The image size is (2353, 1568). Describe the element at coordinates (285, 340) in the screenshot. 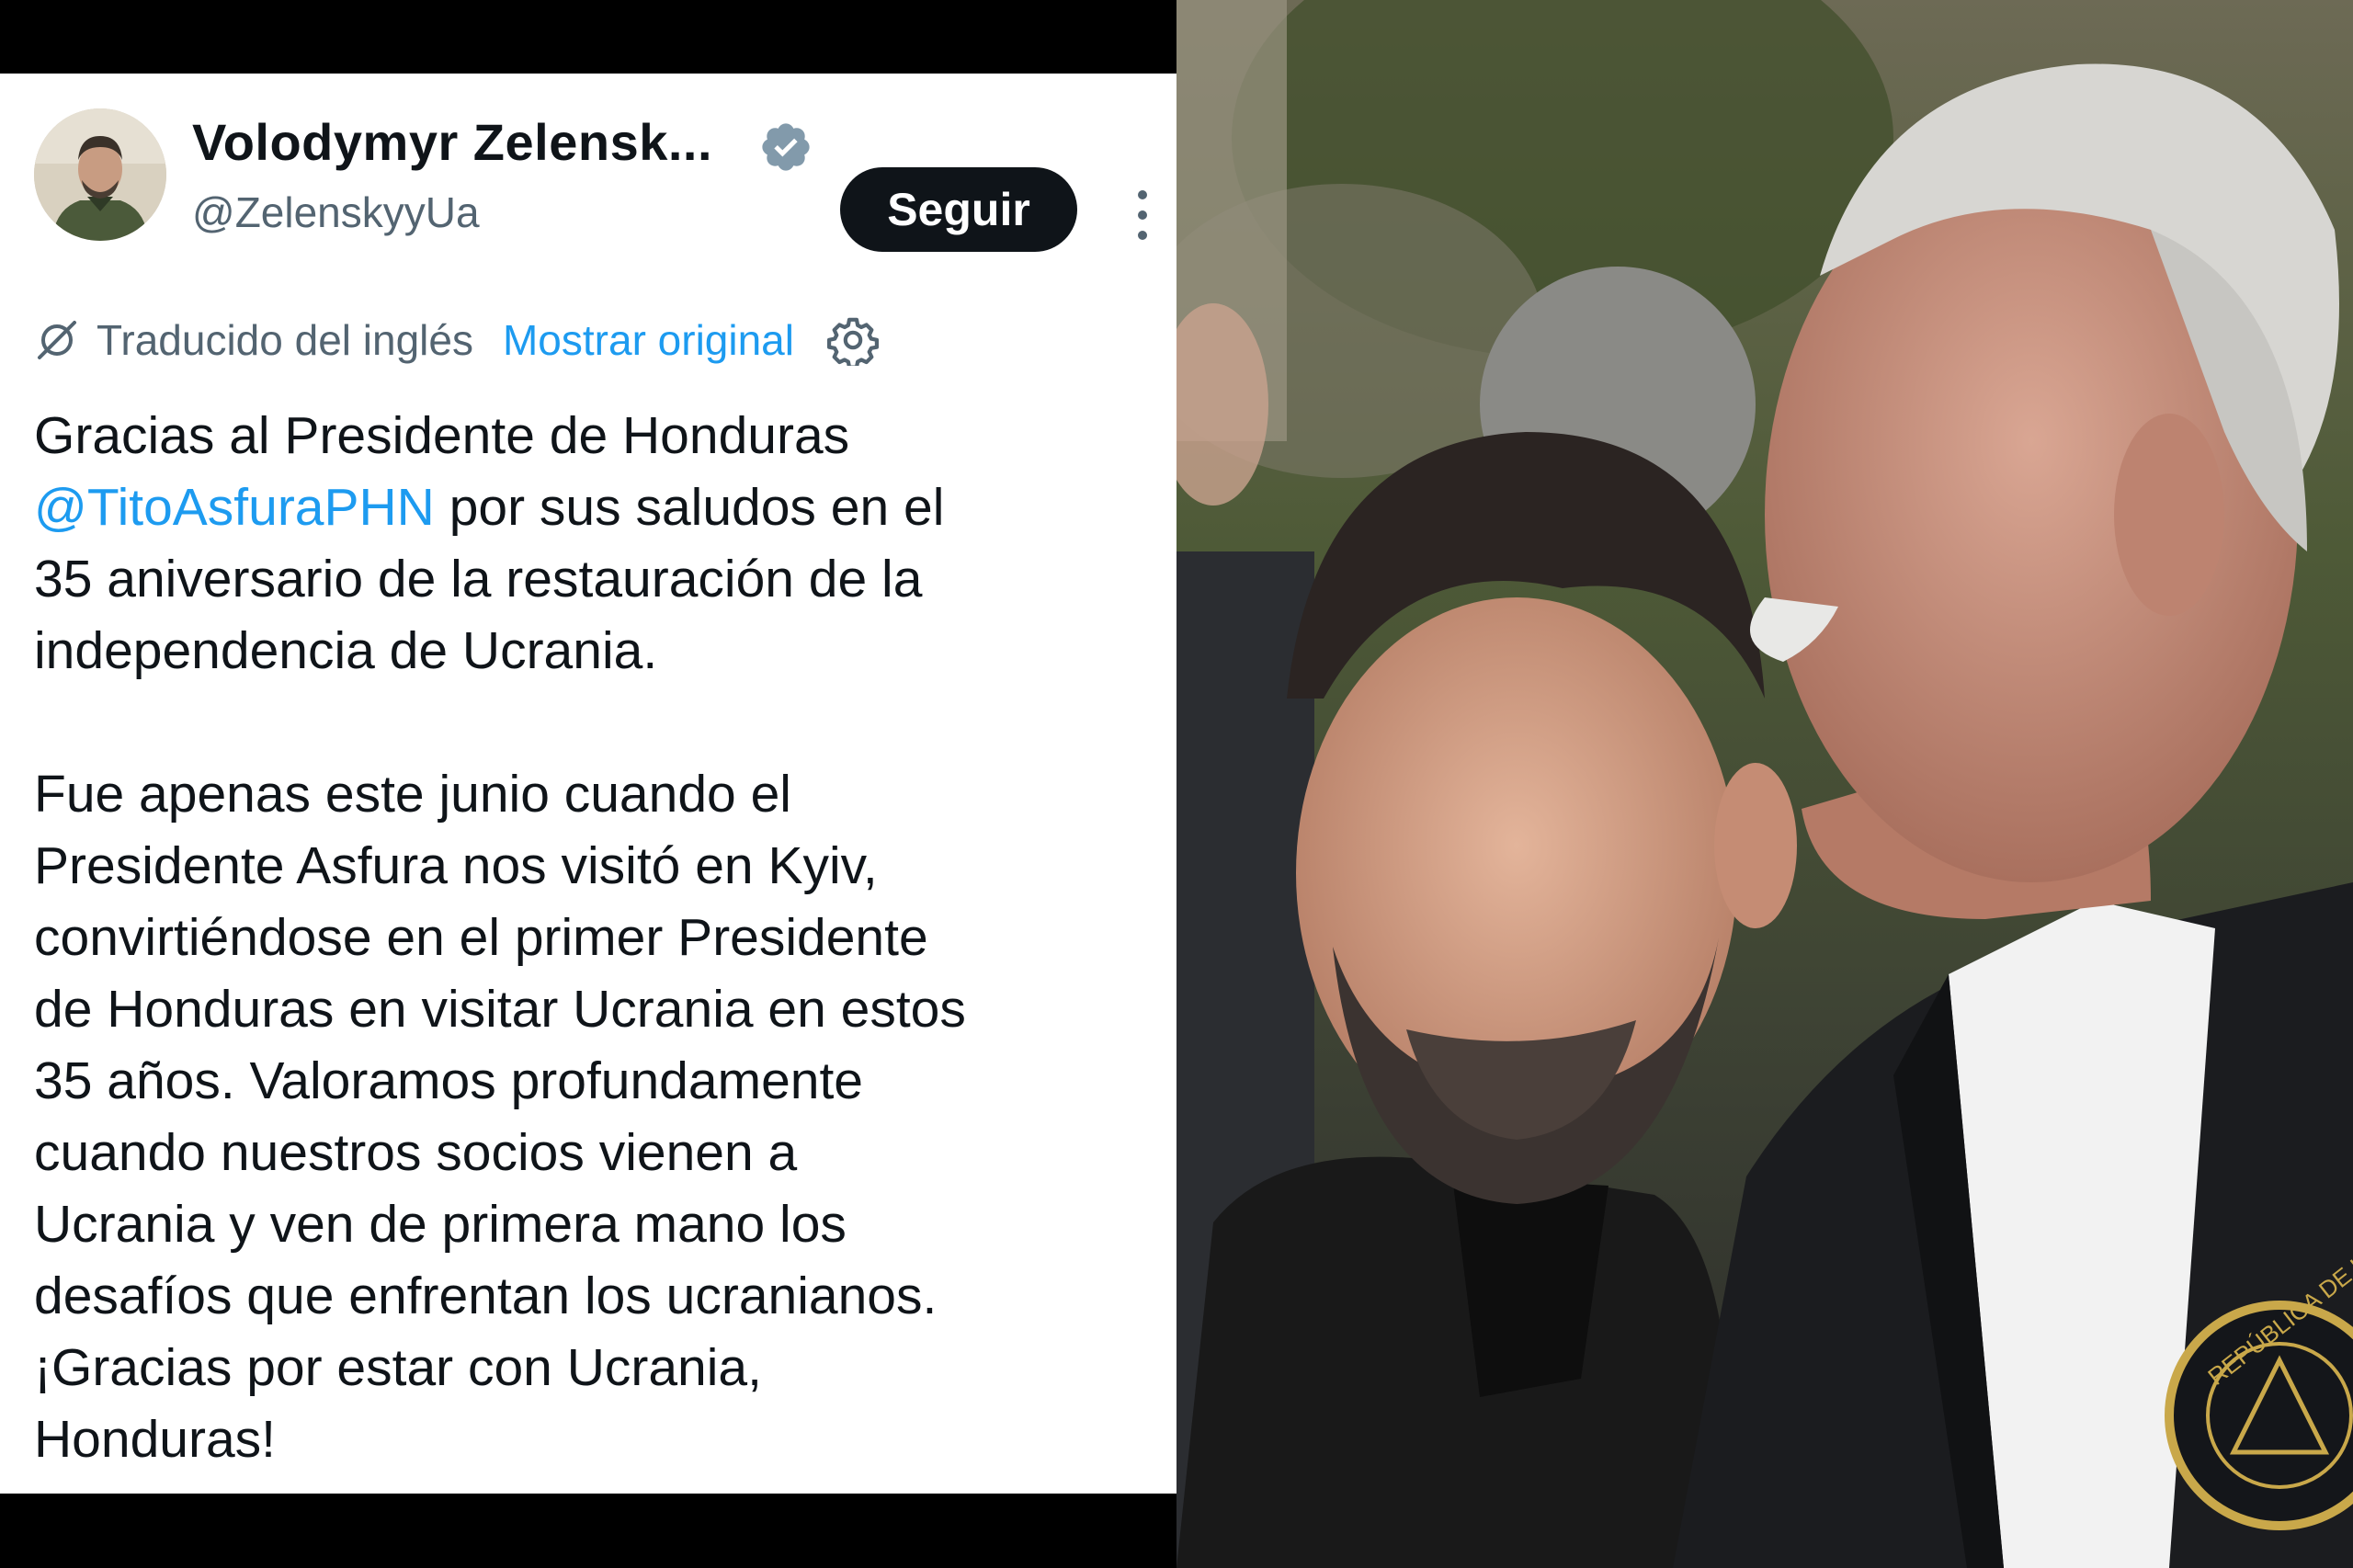

I see `translated-label: Traducido del inglés` at that location.